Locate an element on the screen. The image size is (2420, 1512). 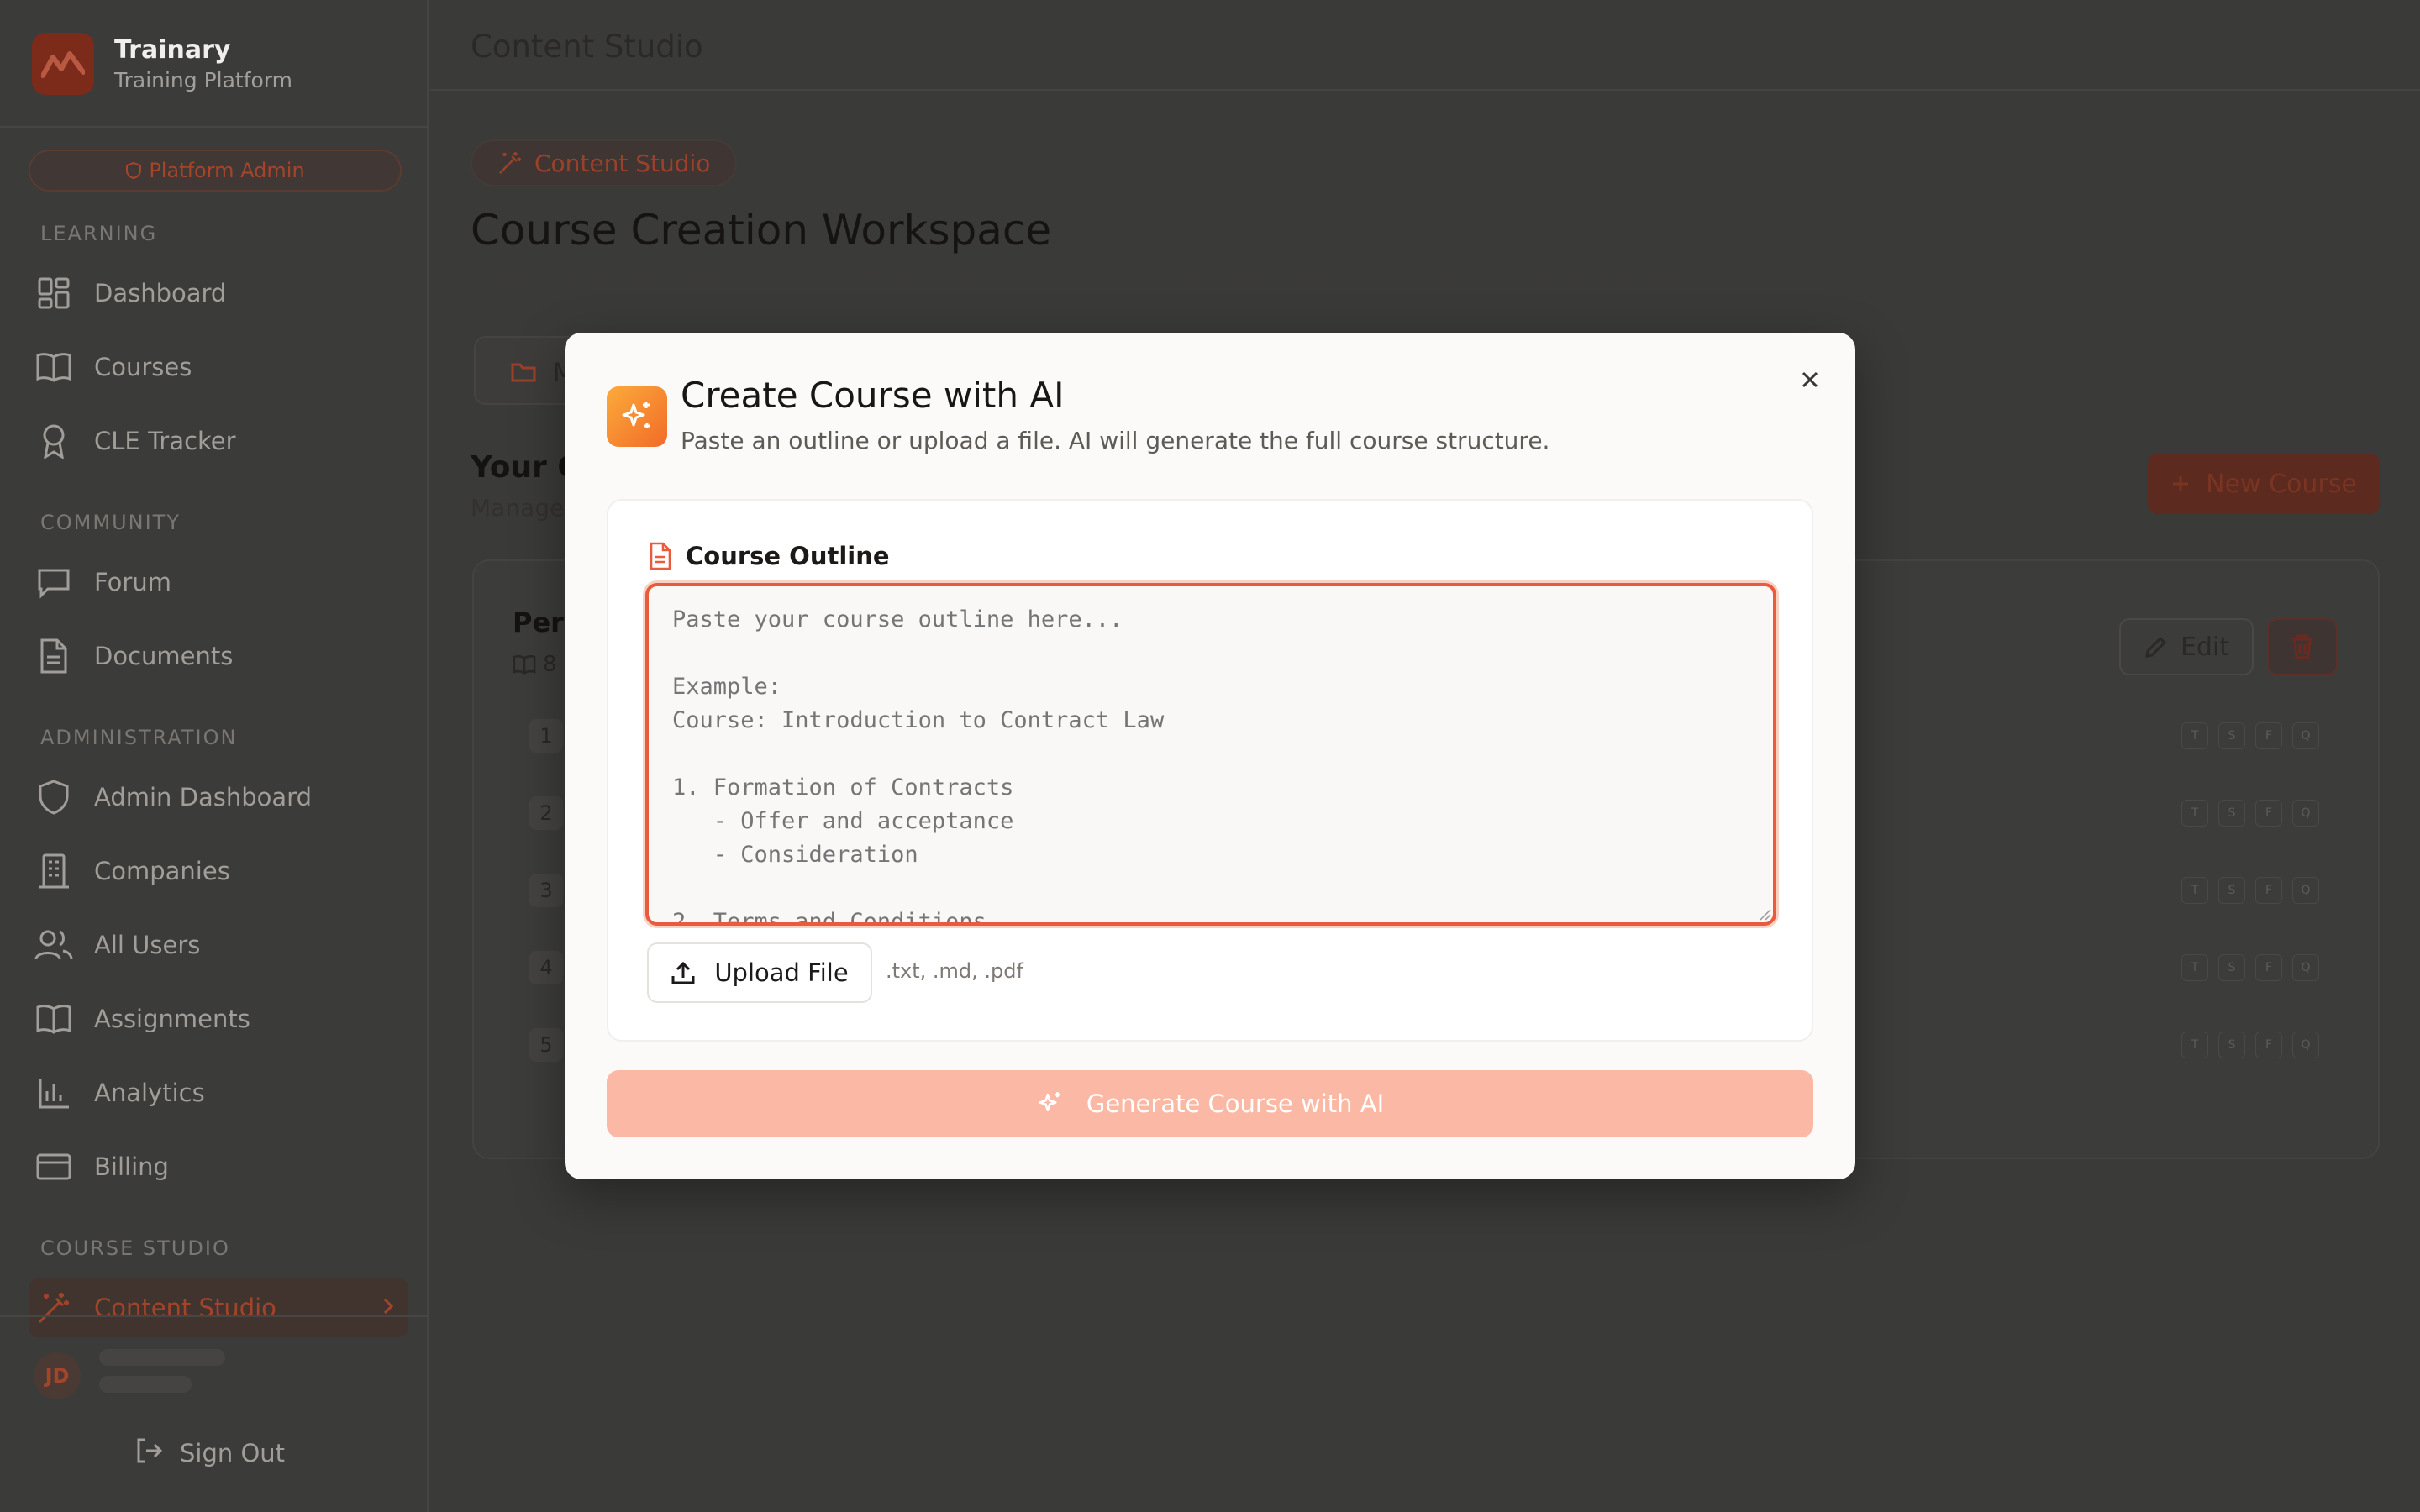
sidebar-item-documents: Documents is located at coordinates (218, 656).